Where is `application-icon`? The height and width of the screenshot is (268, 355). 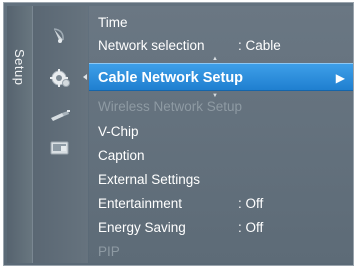 application-icon is located at coordinates (60, 148).